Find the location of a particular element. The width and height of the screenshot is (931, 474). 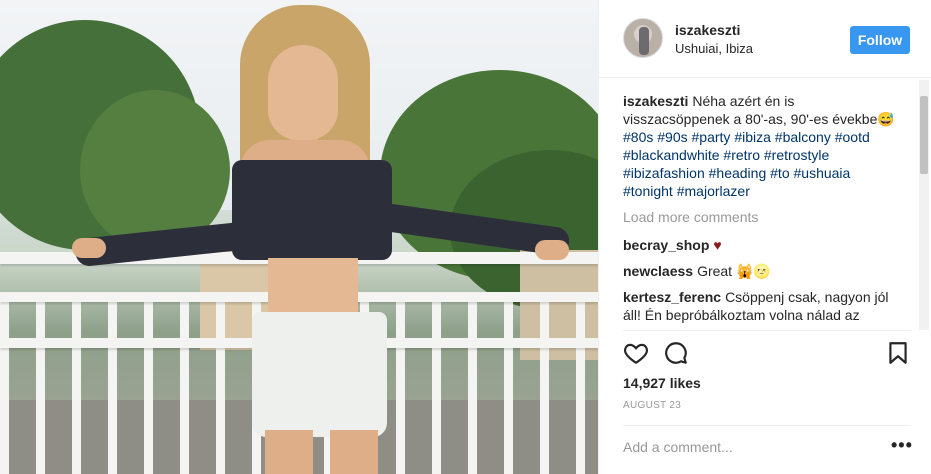

hashtag-link: #party is located at coordinates (711, 137).